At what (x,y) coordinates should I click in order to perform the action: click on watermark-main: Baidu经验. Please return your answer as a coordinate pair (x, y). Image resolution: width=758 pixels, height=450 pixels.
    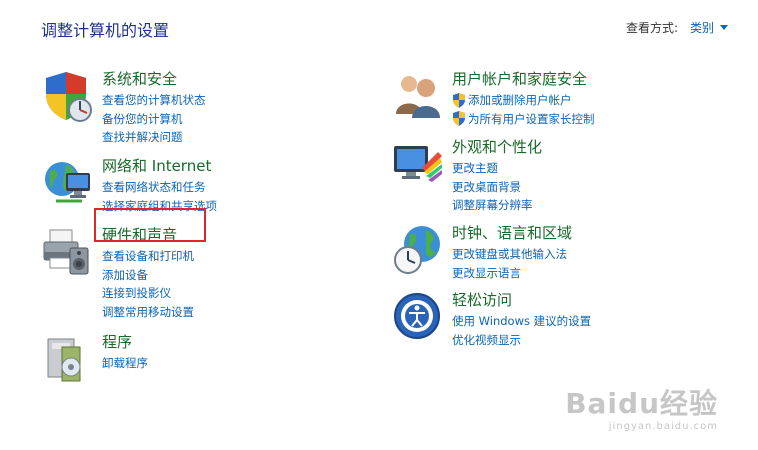
    Looking at the image, I should click on (641, 403).